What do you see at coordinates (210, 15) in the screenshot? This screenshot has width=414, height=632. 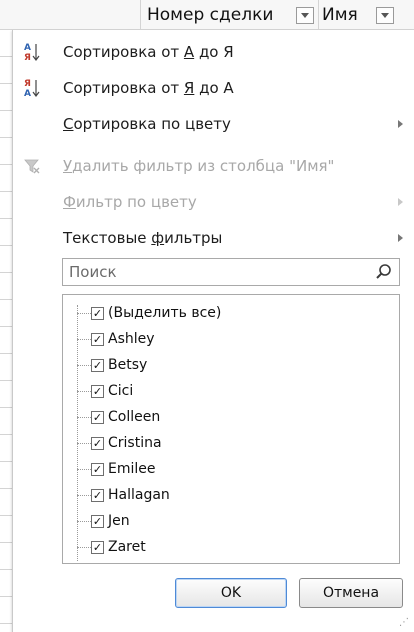 I see `column-header-deal-number: Номер сделки` at bounding box center [210, 15].